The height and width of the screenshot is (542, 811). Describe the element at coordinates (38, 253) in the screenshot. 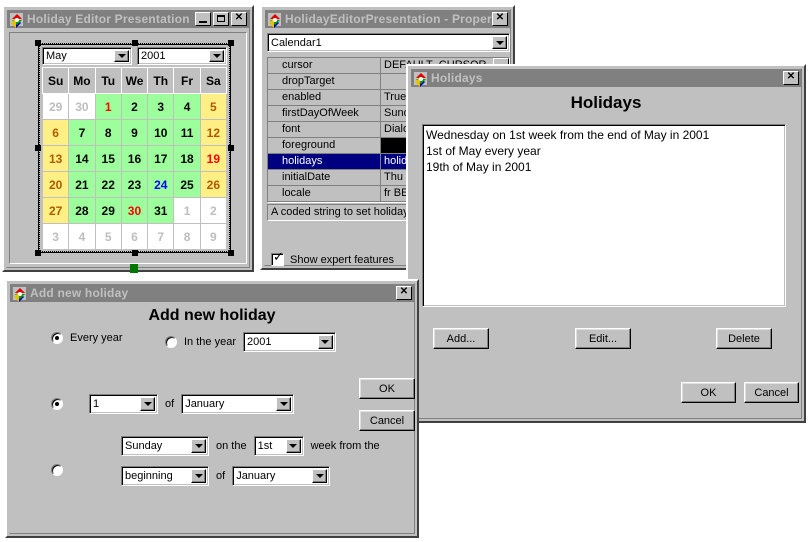

I see `resize-handle-bottom-left` at that location.